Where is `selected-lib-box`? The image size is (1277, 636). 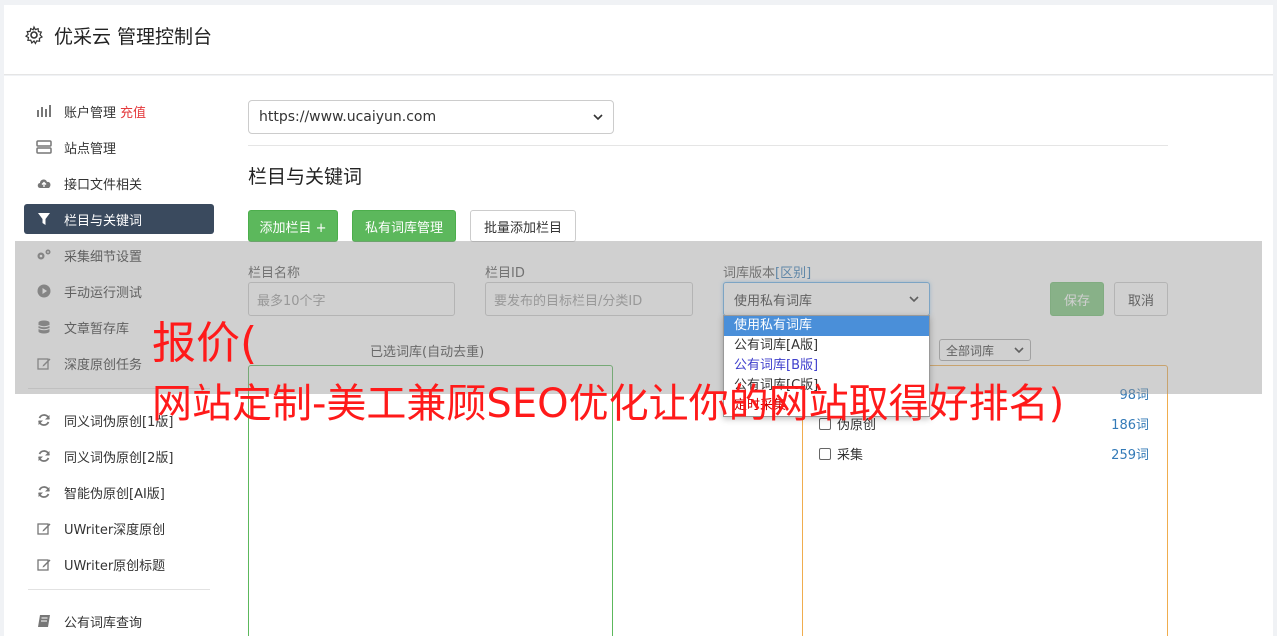
selected-lib-box is located at coordinates (430, 500).